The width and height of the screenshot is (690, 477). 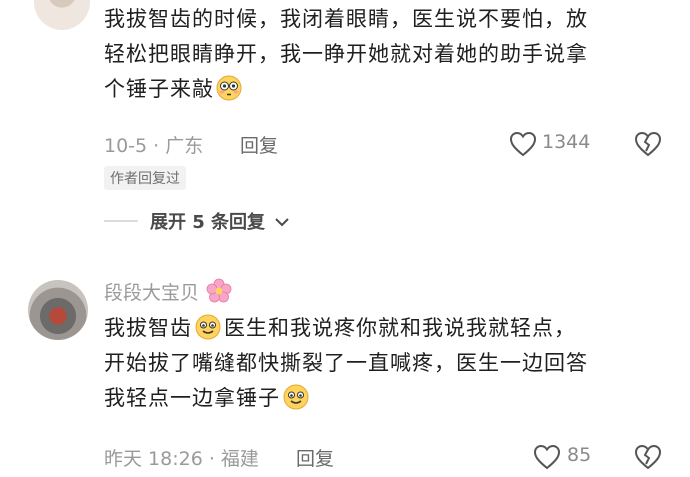 What do you see at coordinates (394, 398) in the screenshot?
I see `comment-line: 我轻点一边拿锤子` at bounding box center [394, 398].